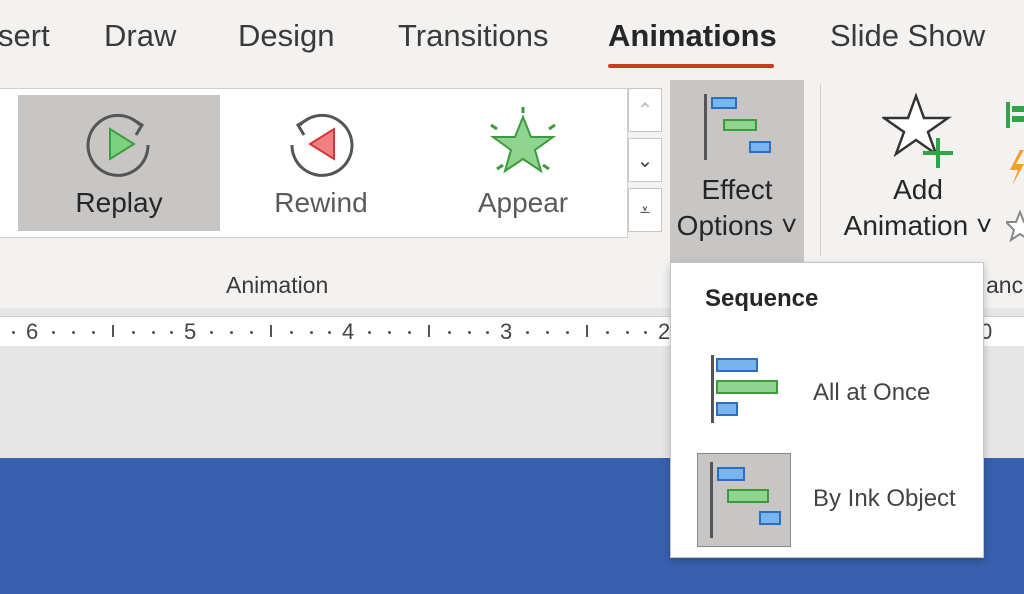  I want to click on effect-options-button: Effect Options ˅, so click(737, 171).